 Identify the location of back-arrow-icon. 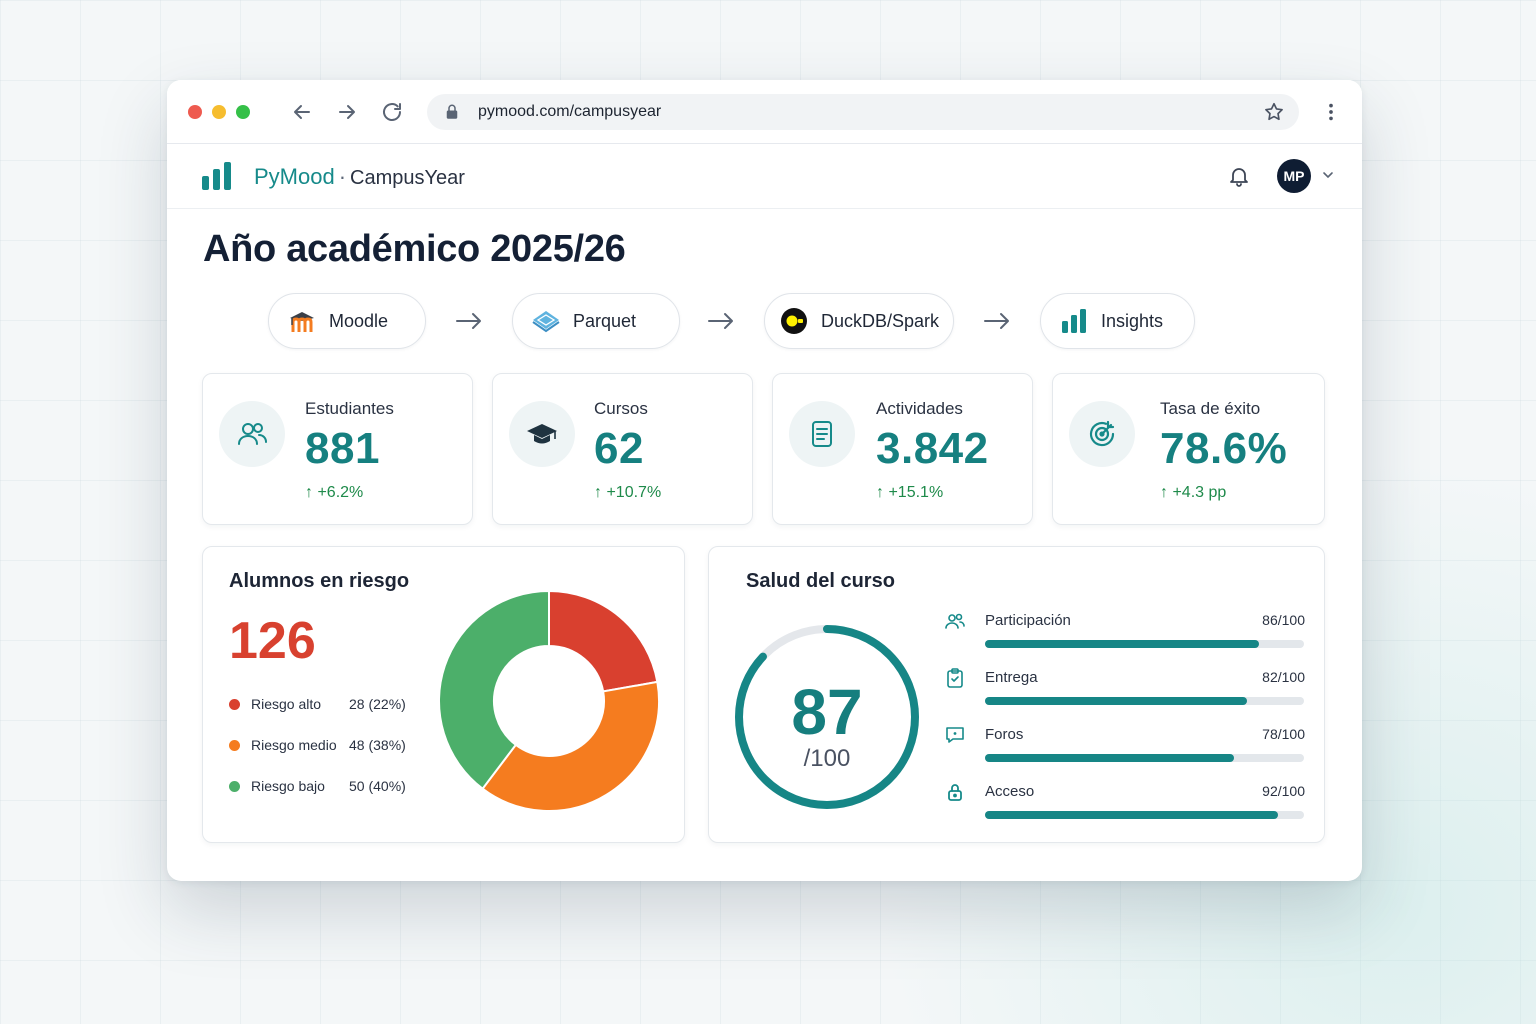
(302, 112).